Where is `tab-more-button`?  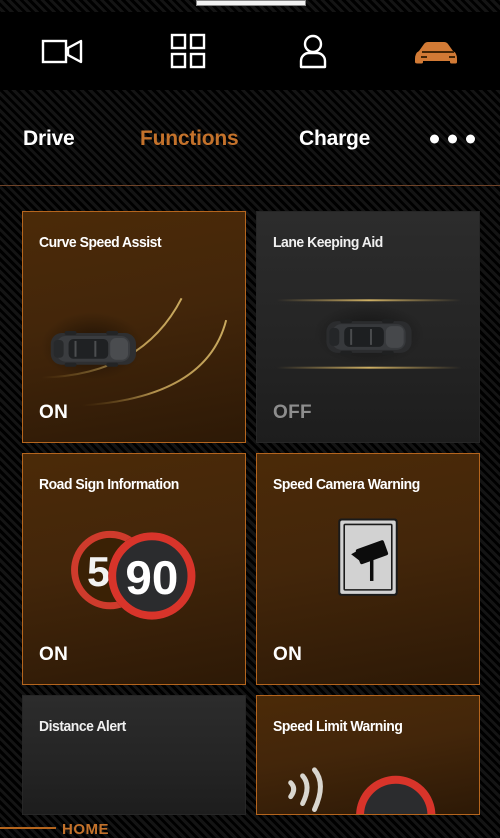
tab-more-button is located at coordinates (452, 139).